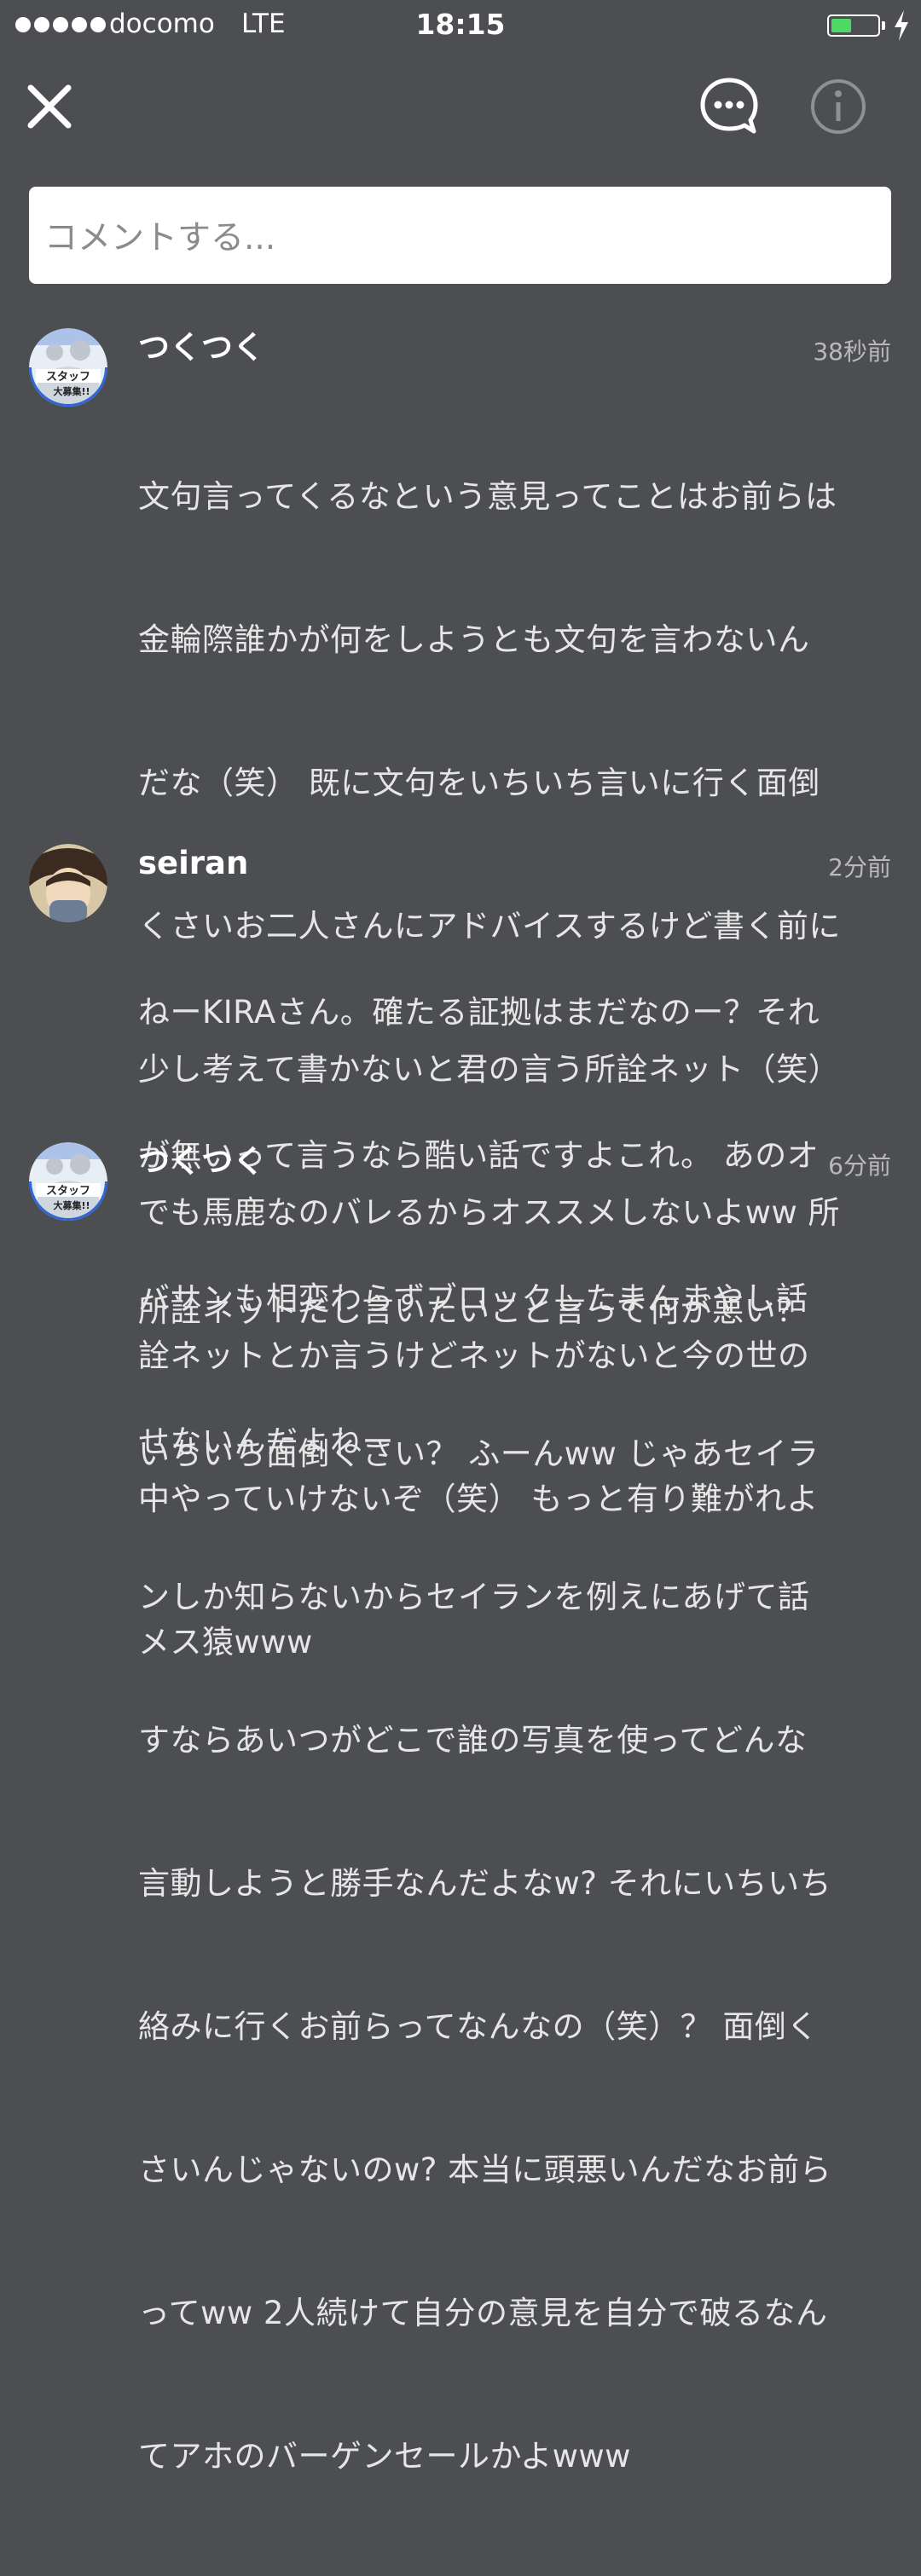 Image resolution: width=921 pixels, height=2576 pixels. What do you see at coordinates (853, 25) in the screenshot?
I see `battery-icon` at bounding box center [853, 25].